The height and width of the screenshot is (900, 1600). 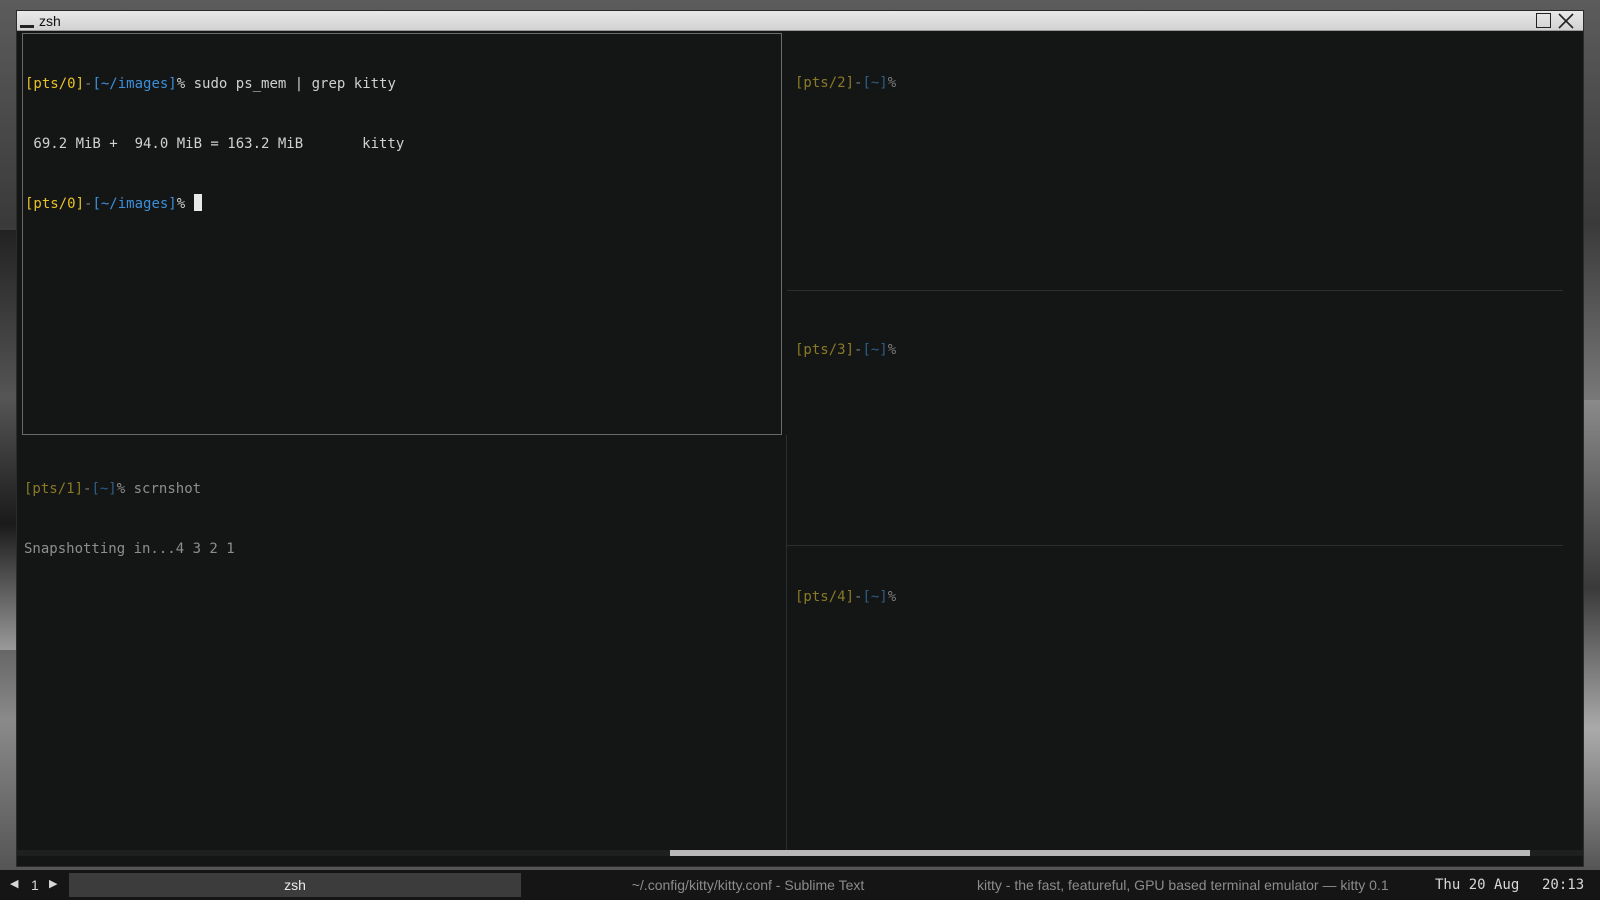 I want to click on terminal-pane-3: [pts/3]-[~]%, so click(x=1176, y=422).